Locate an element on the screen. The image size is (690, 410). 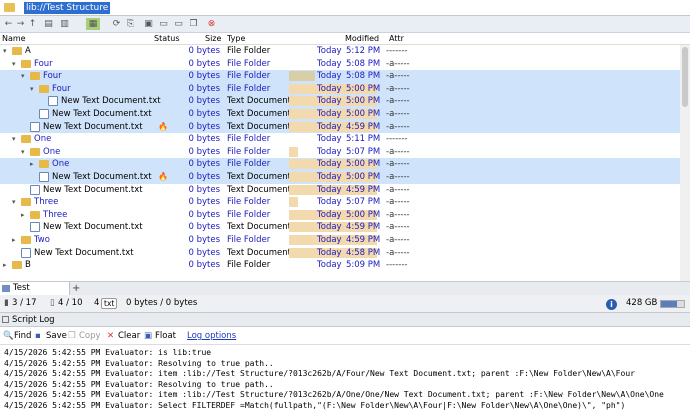
folder-icon is located at coordinates (35, 76).